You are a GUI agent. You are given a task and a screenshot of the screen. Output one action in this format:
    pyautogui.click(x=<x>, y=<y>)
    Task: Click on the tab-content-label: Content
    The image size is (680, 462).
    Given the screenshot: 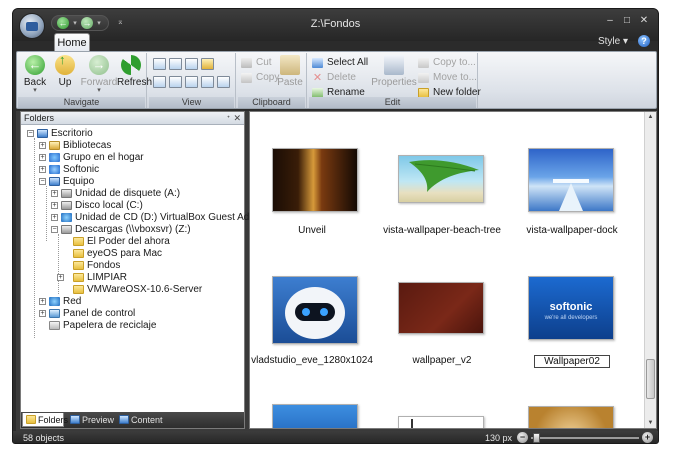 What is the action you would take?
    pyautogui.click(x=147, y=420)
    